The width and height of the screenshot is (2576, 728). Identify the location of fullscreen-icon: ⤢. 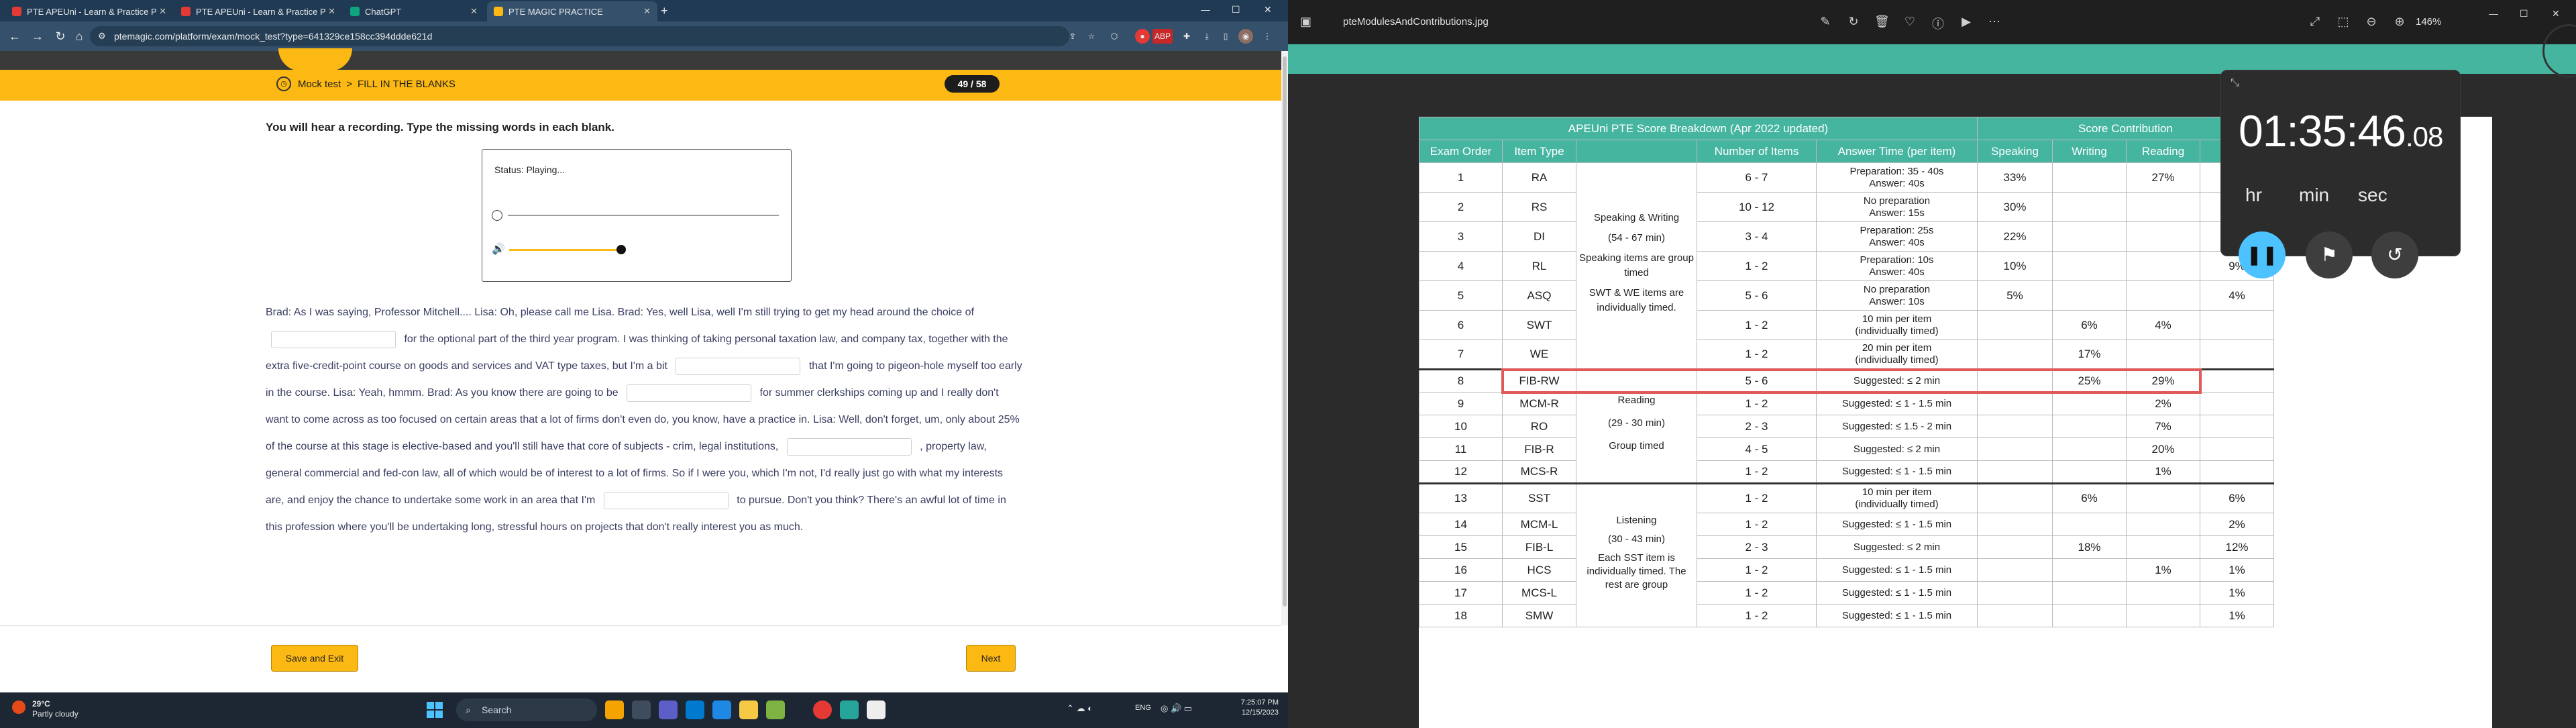
(2315, 22).